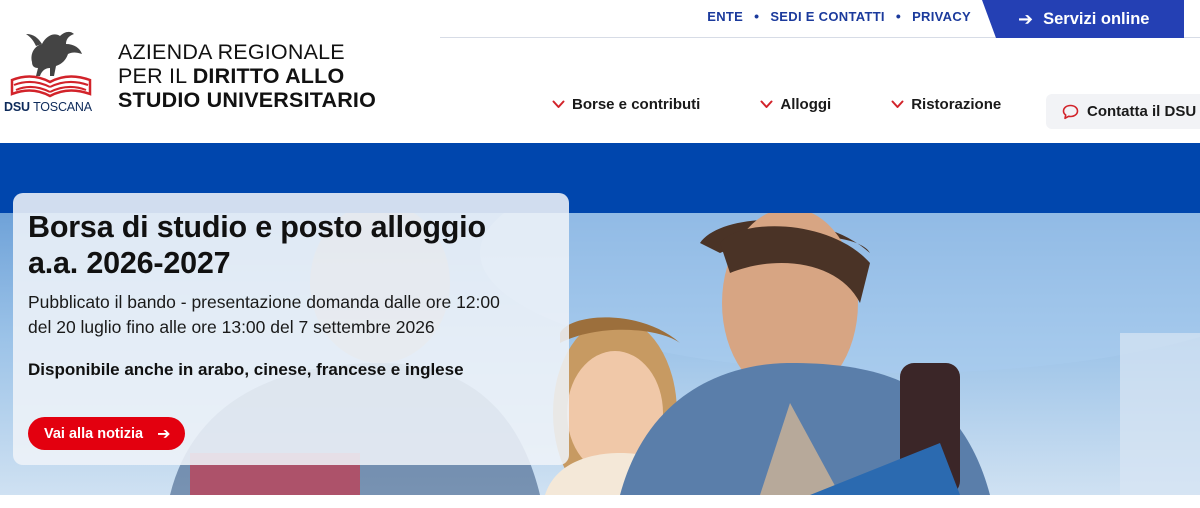 Image resolution: width=1200 pixels, height=508 pixels. Describe the element at coordinates (806, 104) in the screenshot. I see `nav-item-label: Alloggi` at that location.